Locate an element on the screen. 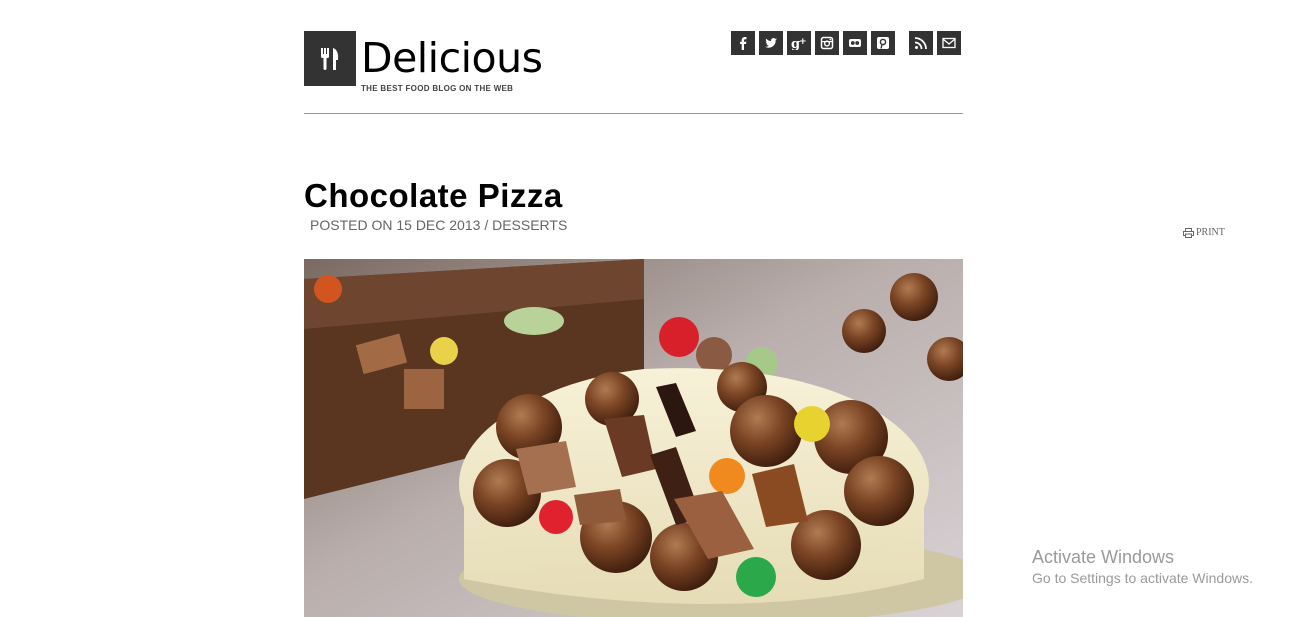 The height and width of the screenshot is (617, 1306). facebook-icon is located at coordinates (743, 43).